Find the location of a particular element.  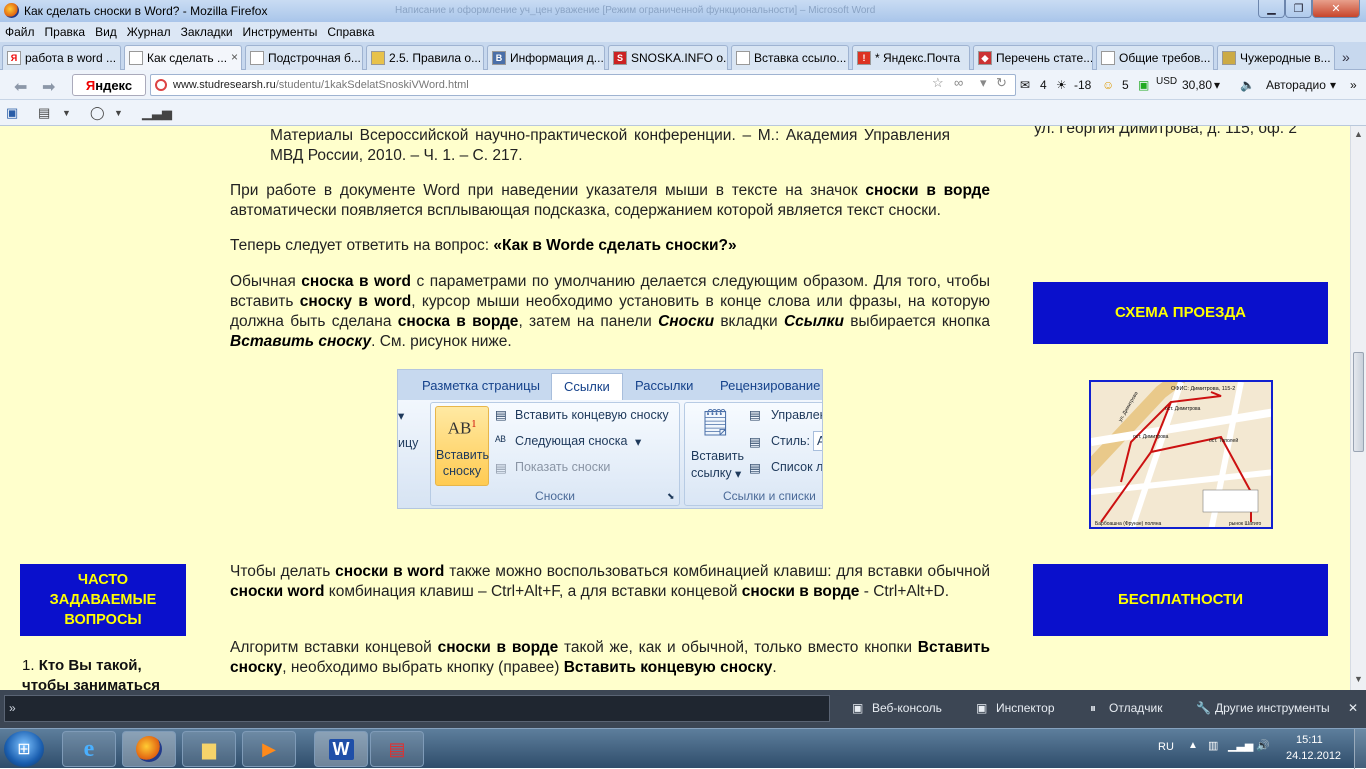

yandex-search-button: Яндекс is located at coordinates (109, 85).